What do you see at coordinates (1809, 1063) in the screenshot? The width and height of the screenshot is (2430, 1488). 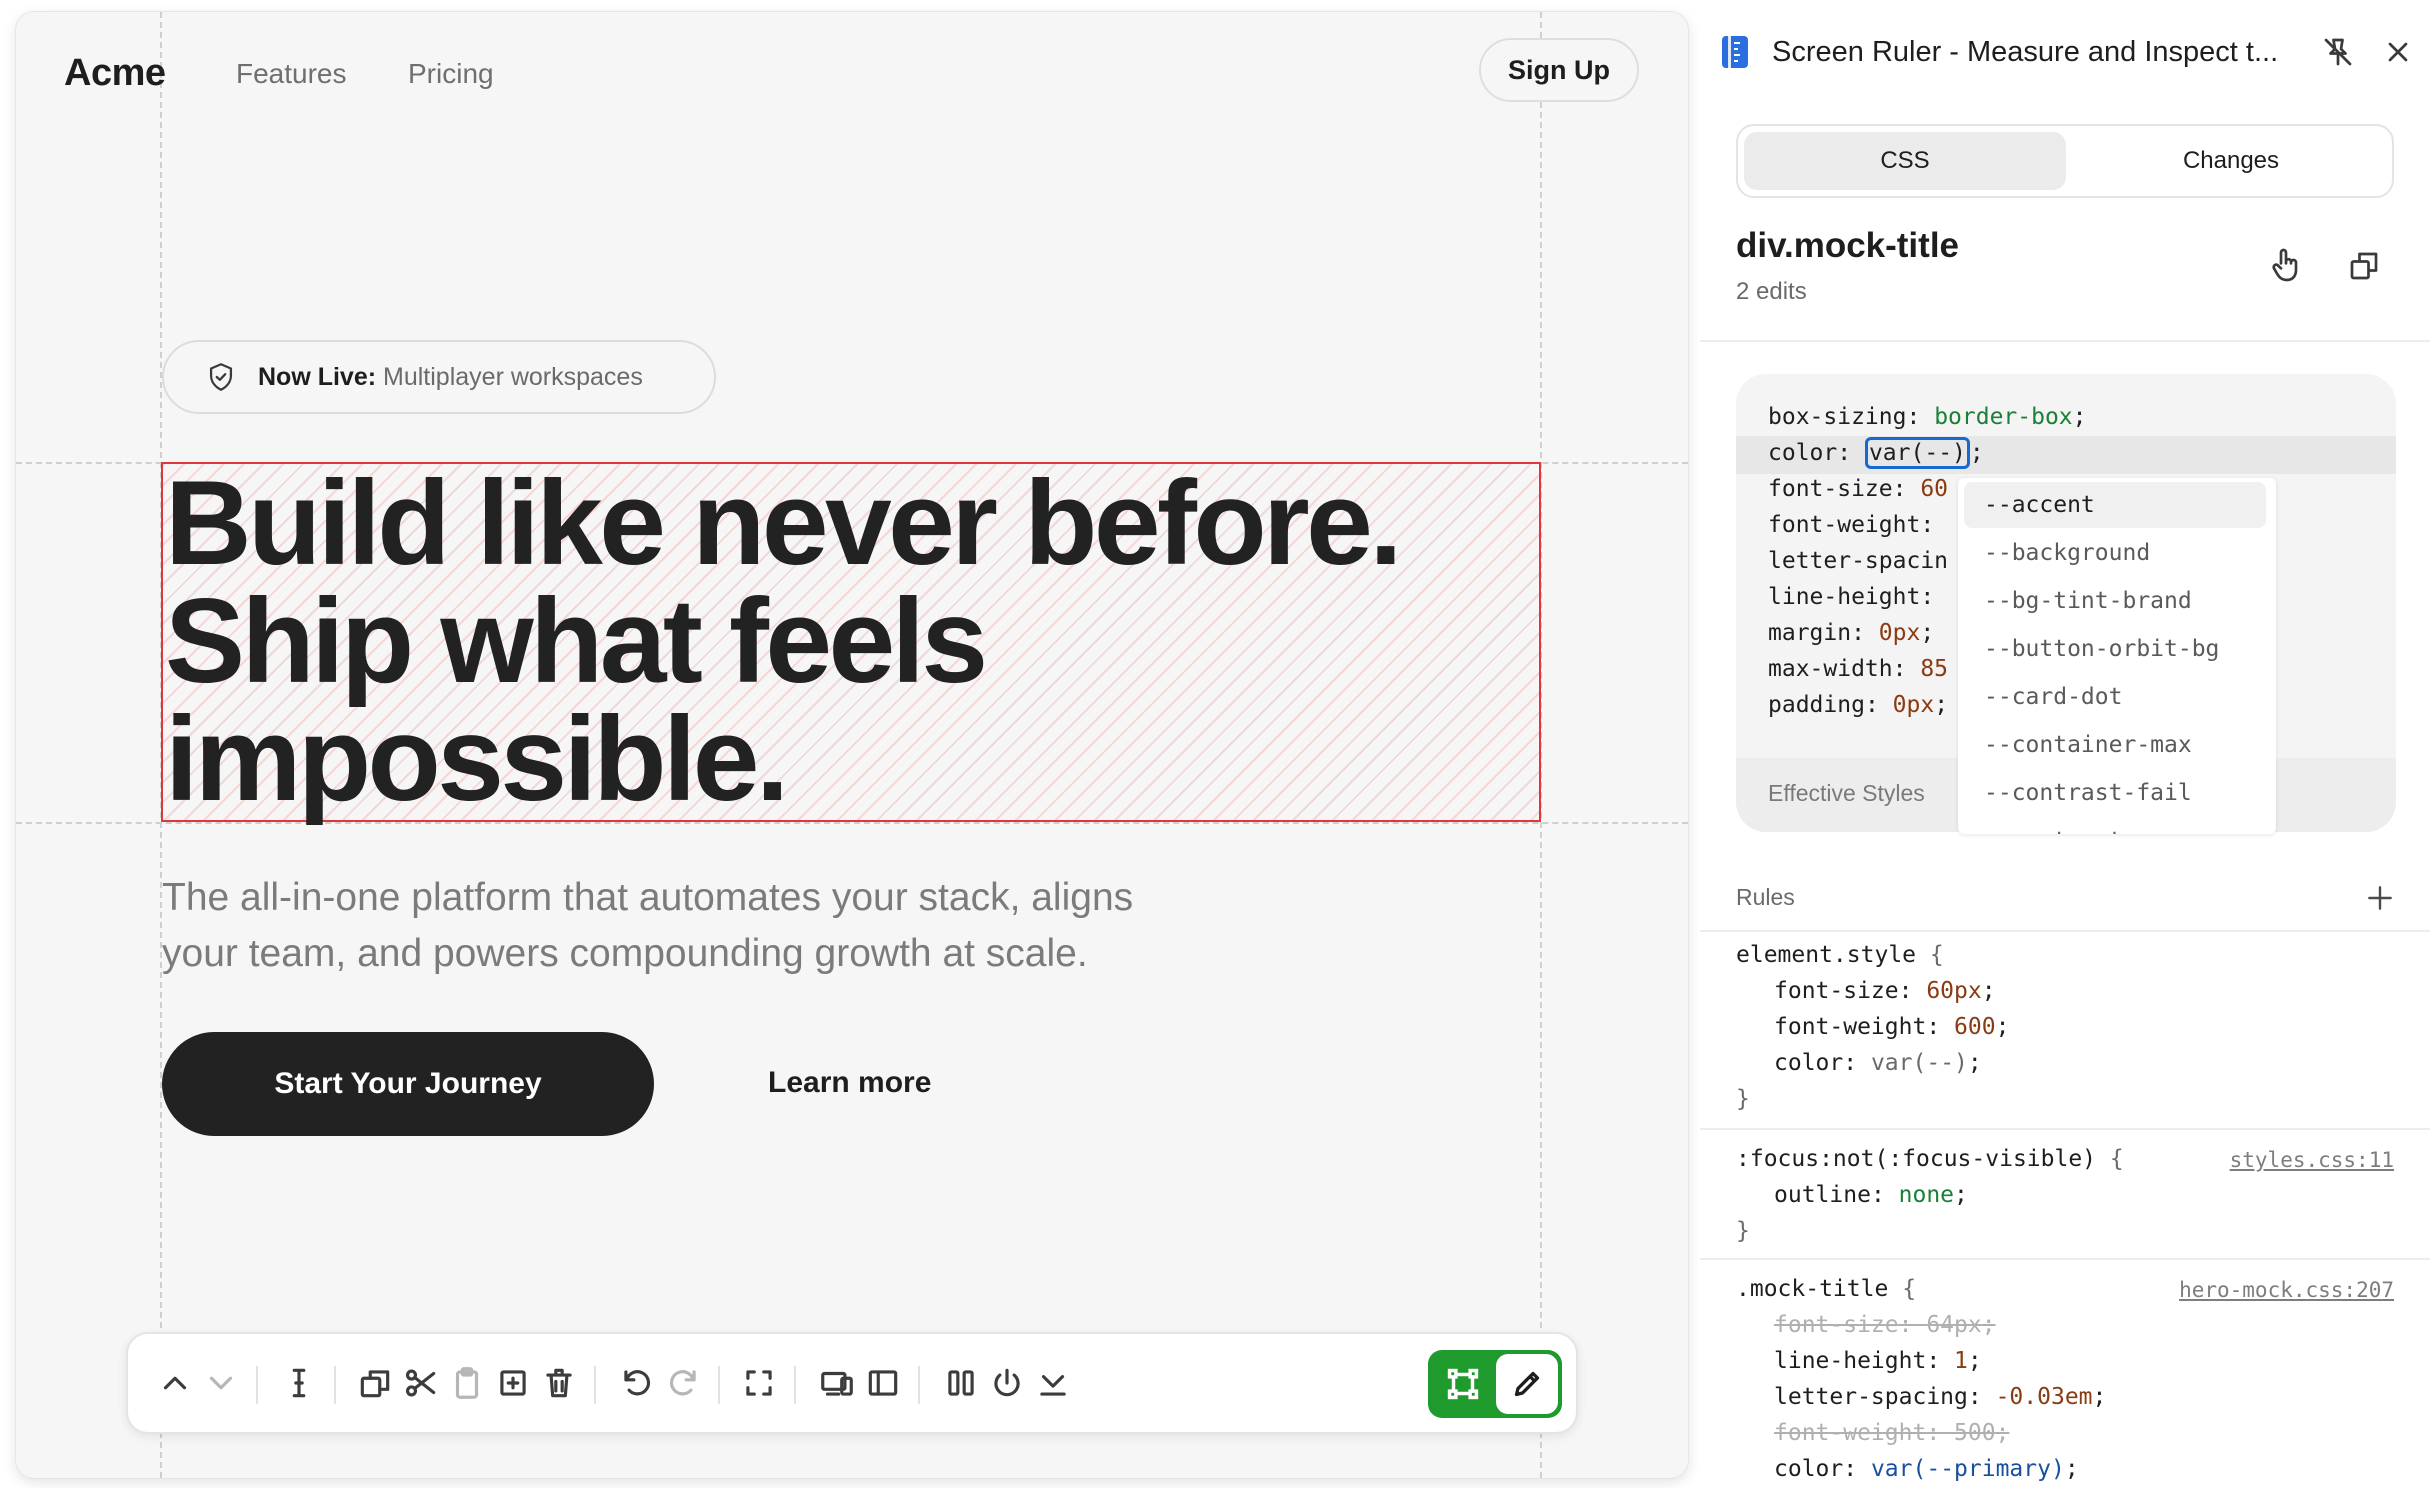 I see `decl-prop: color` at bounding box center [1809, 1063].